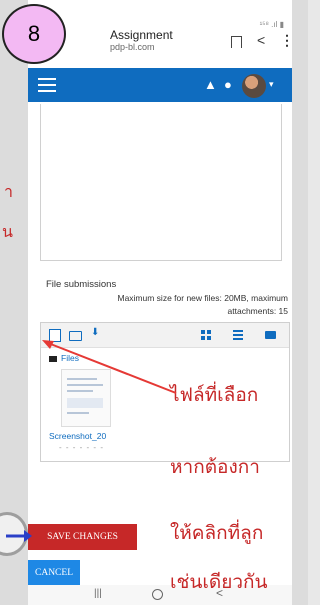 The width and height of the screenshot is (320, 605). Describe the element at coordinates (160, 85) in the screenshot. I see `top-navbar: ▲ ● ▾` at that location.